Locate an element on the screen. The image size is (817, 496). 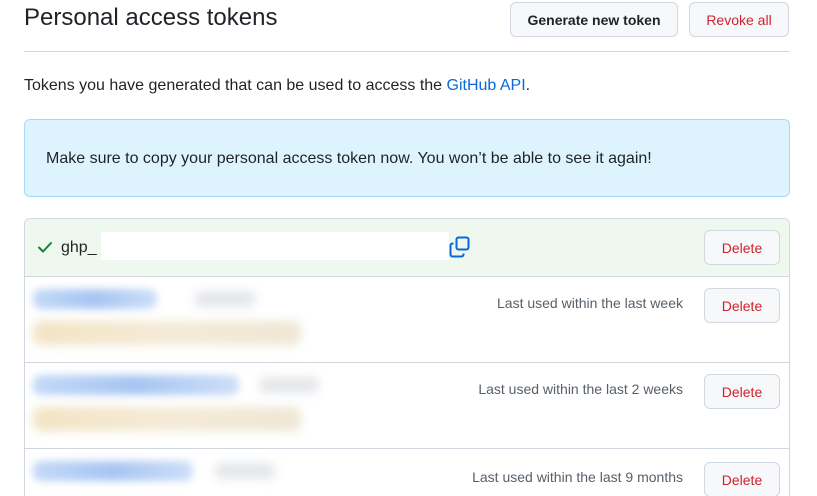
generate-new-token-button: Generate new token is located at coordinates (594, 19).